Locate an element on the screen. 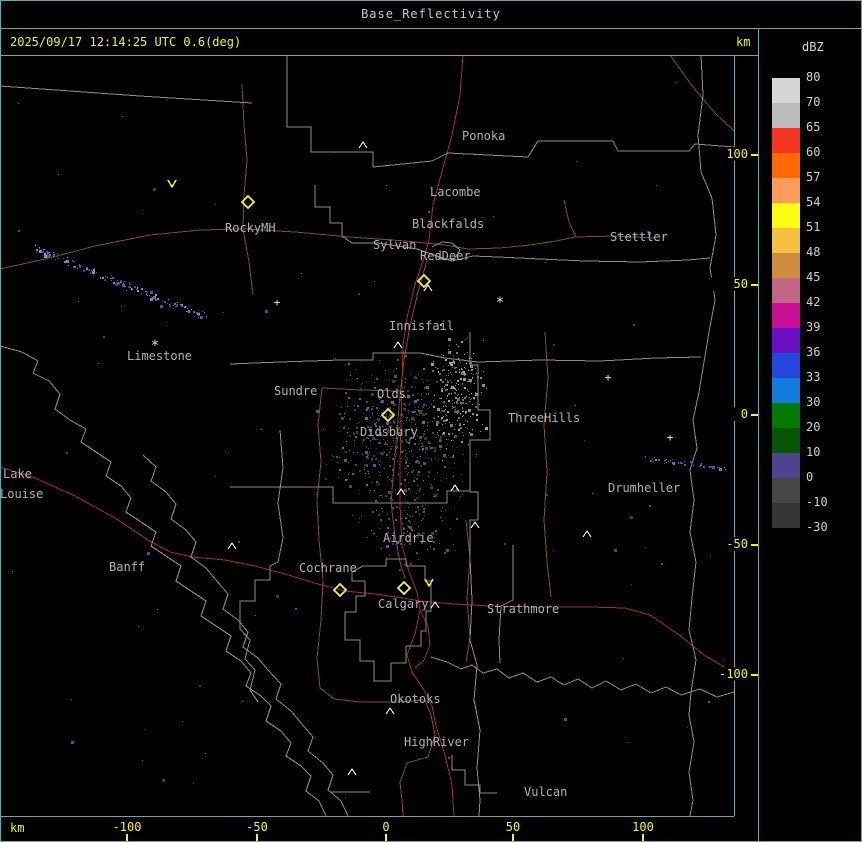 This screenshot has height=842, width=862. y-axis-unit-label: km is located at coordinates (743, 42).